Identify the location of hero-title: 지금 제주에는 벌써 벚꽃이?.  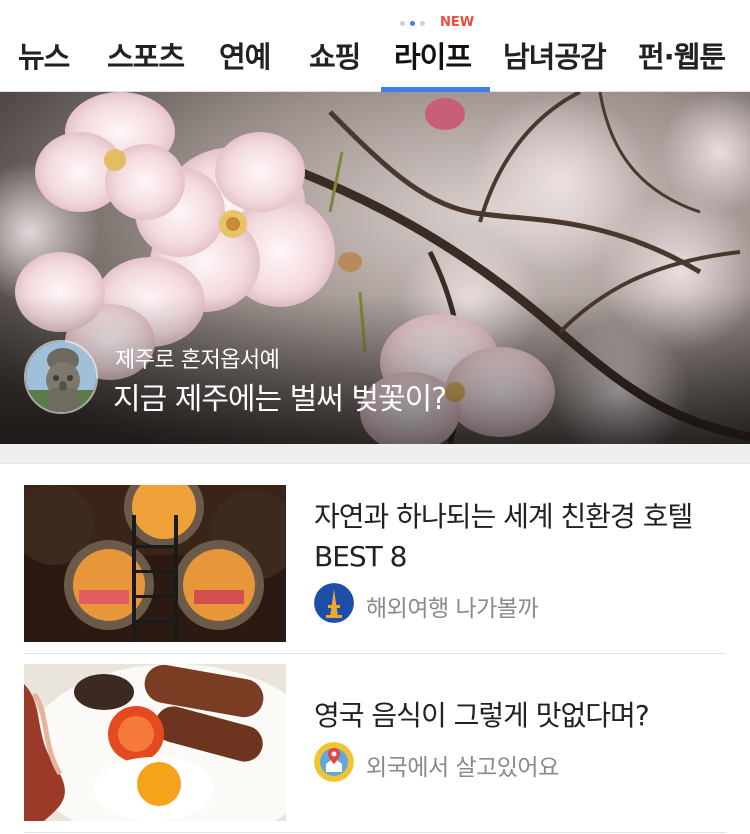
(280, 396).